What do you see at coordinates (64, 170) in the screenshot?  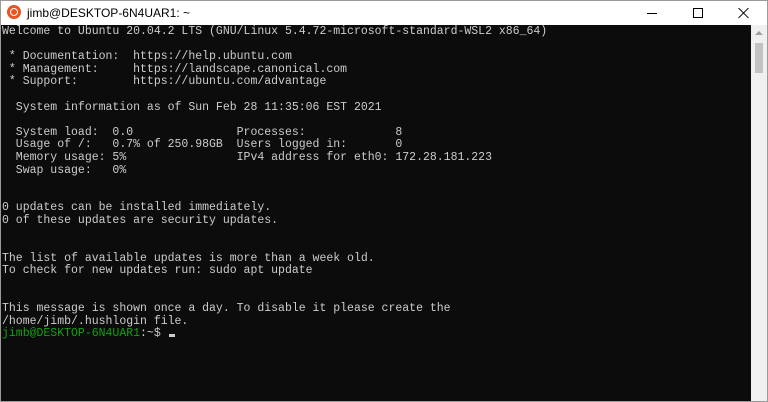 I see `terminal-line: Swap usage: 0%` at bounding box center [64, 170].